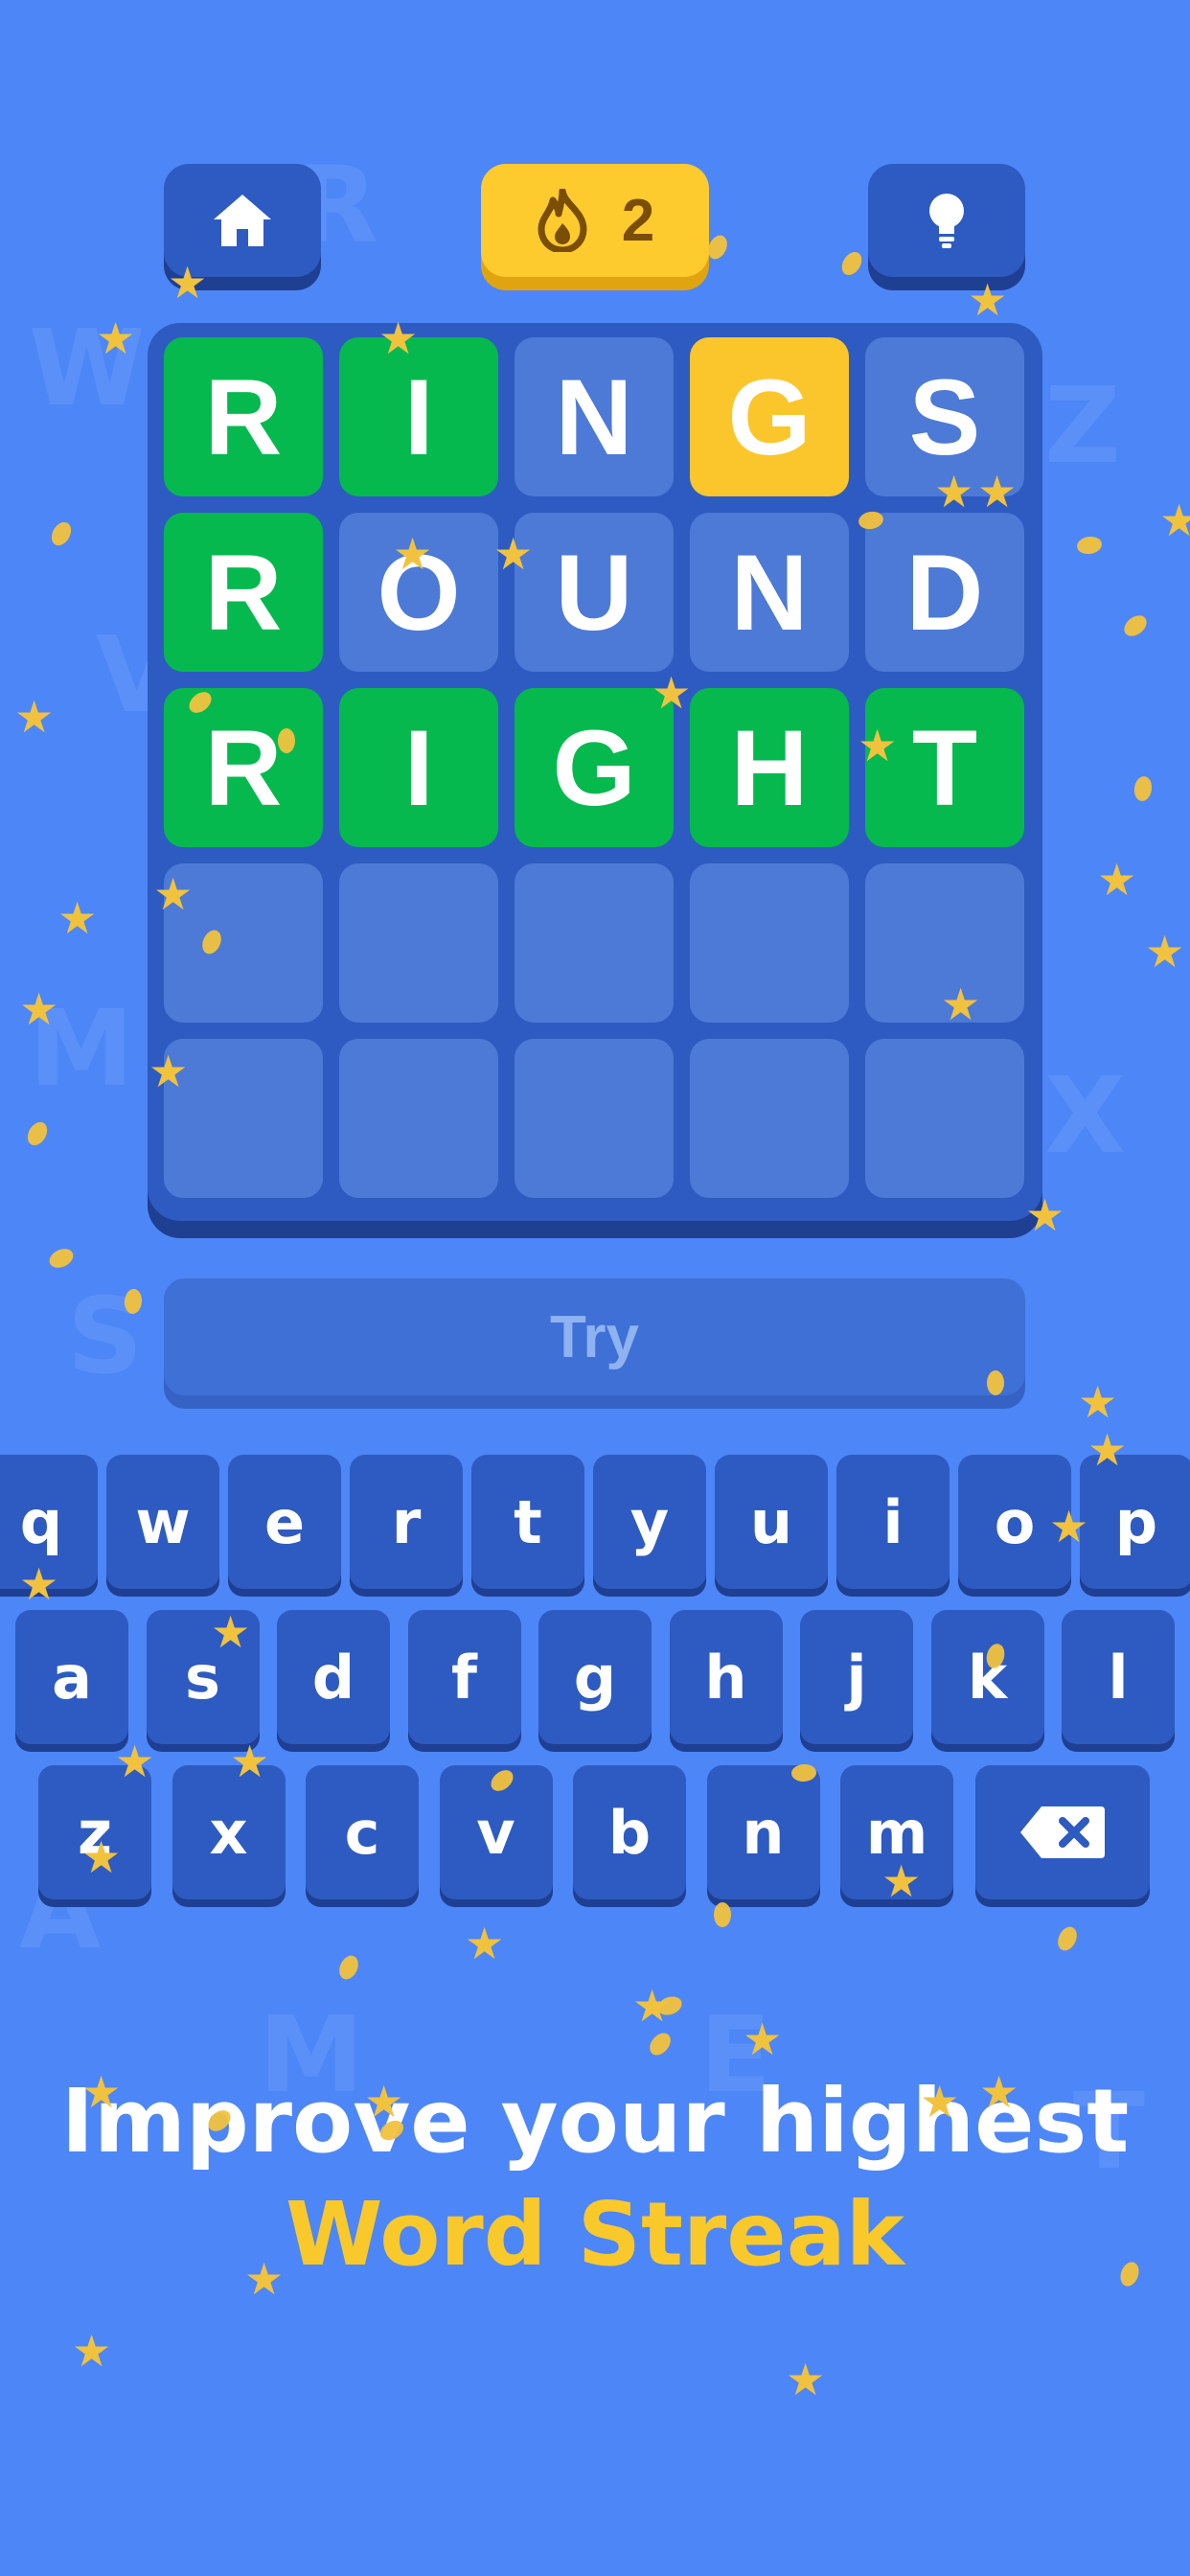 The height and width of the screenshot is (2576, 1190). I want to click on backspace-key, so click(1063, 1832).